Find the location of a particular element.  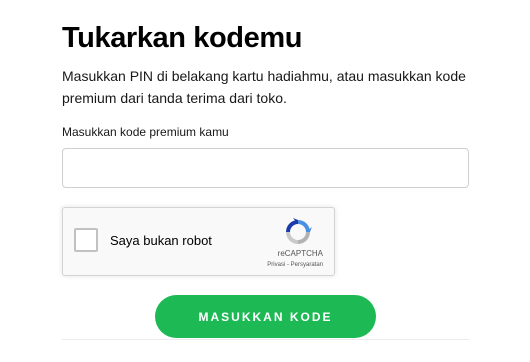

submit-code-button: MASUKKAN KODE is located at coordinates (265, 316).